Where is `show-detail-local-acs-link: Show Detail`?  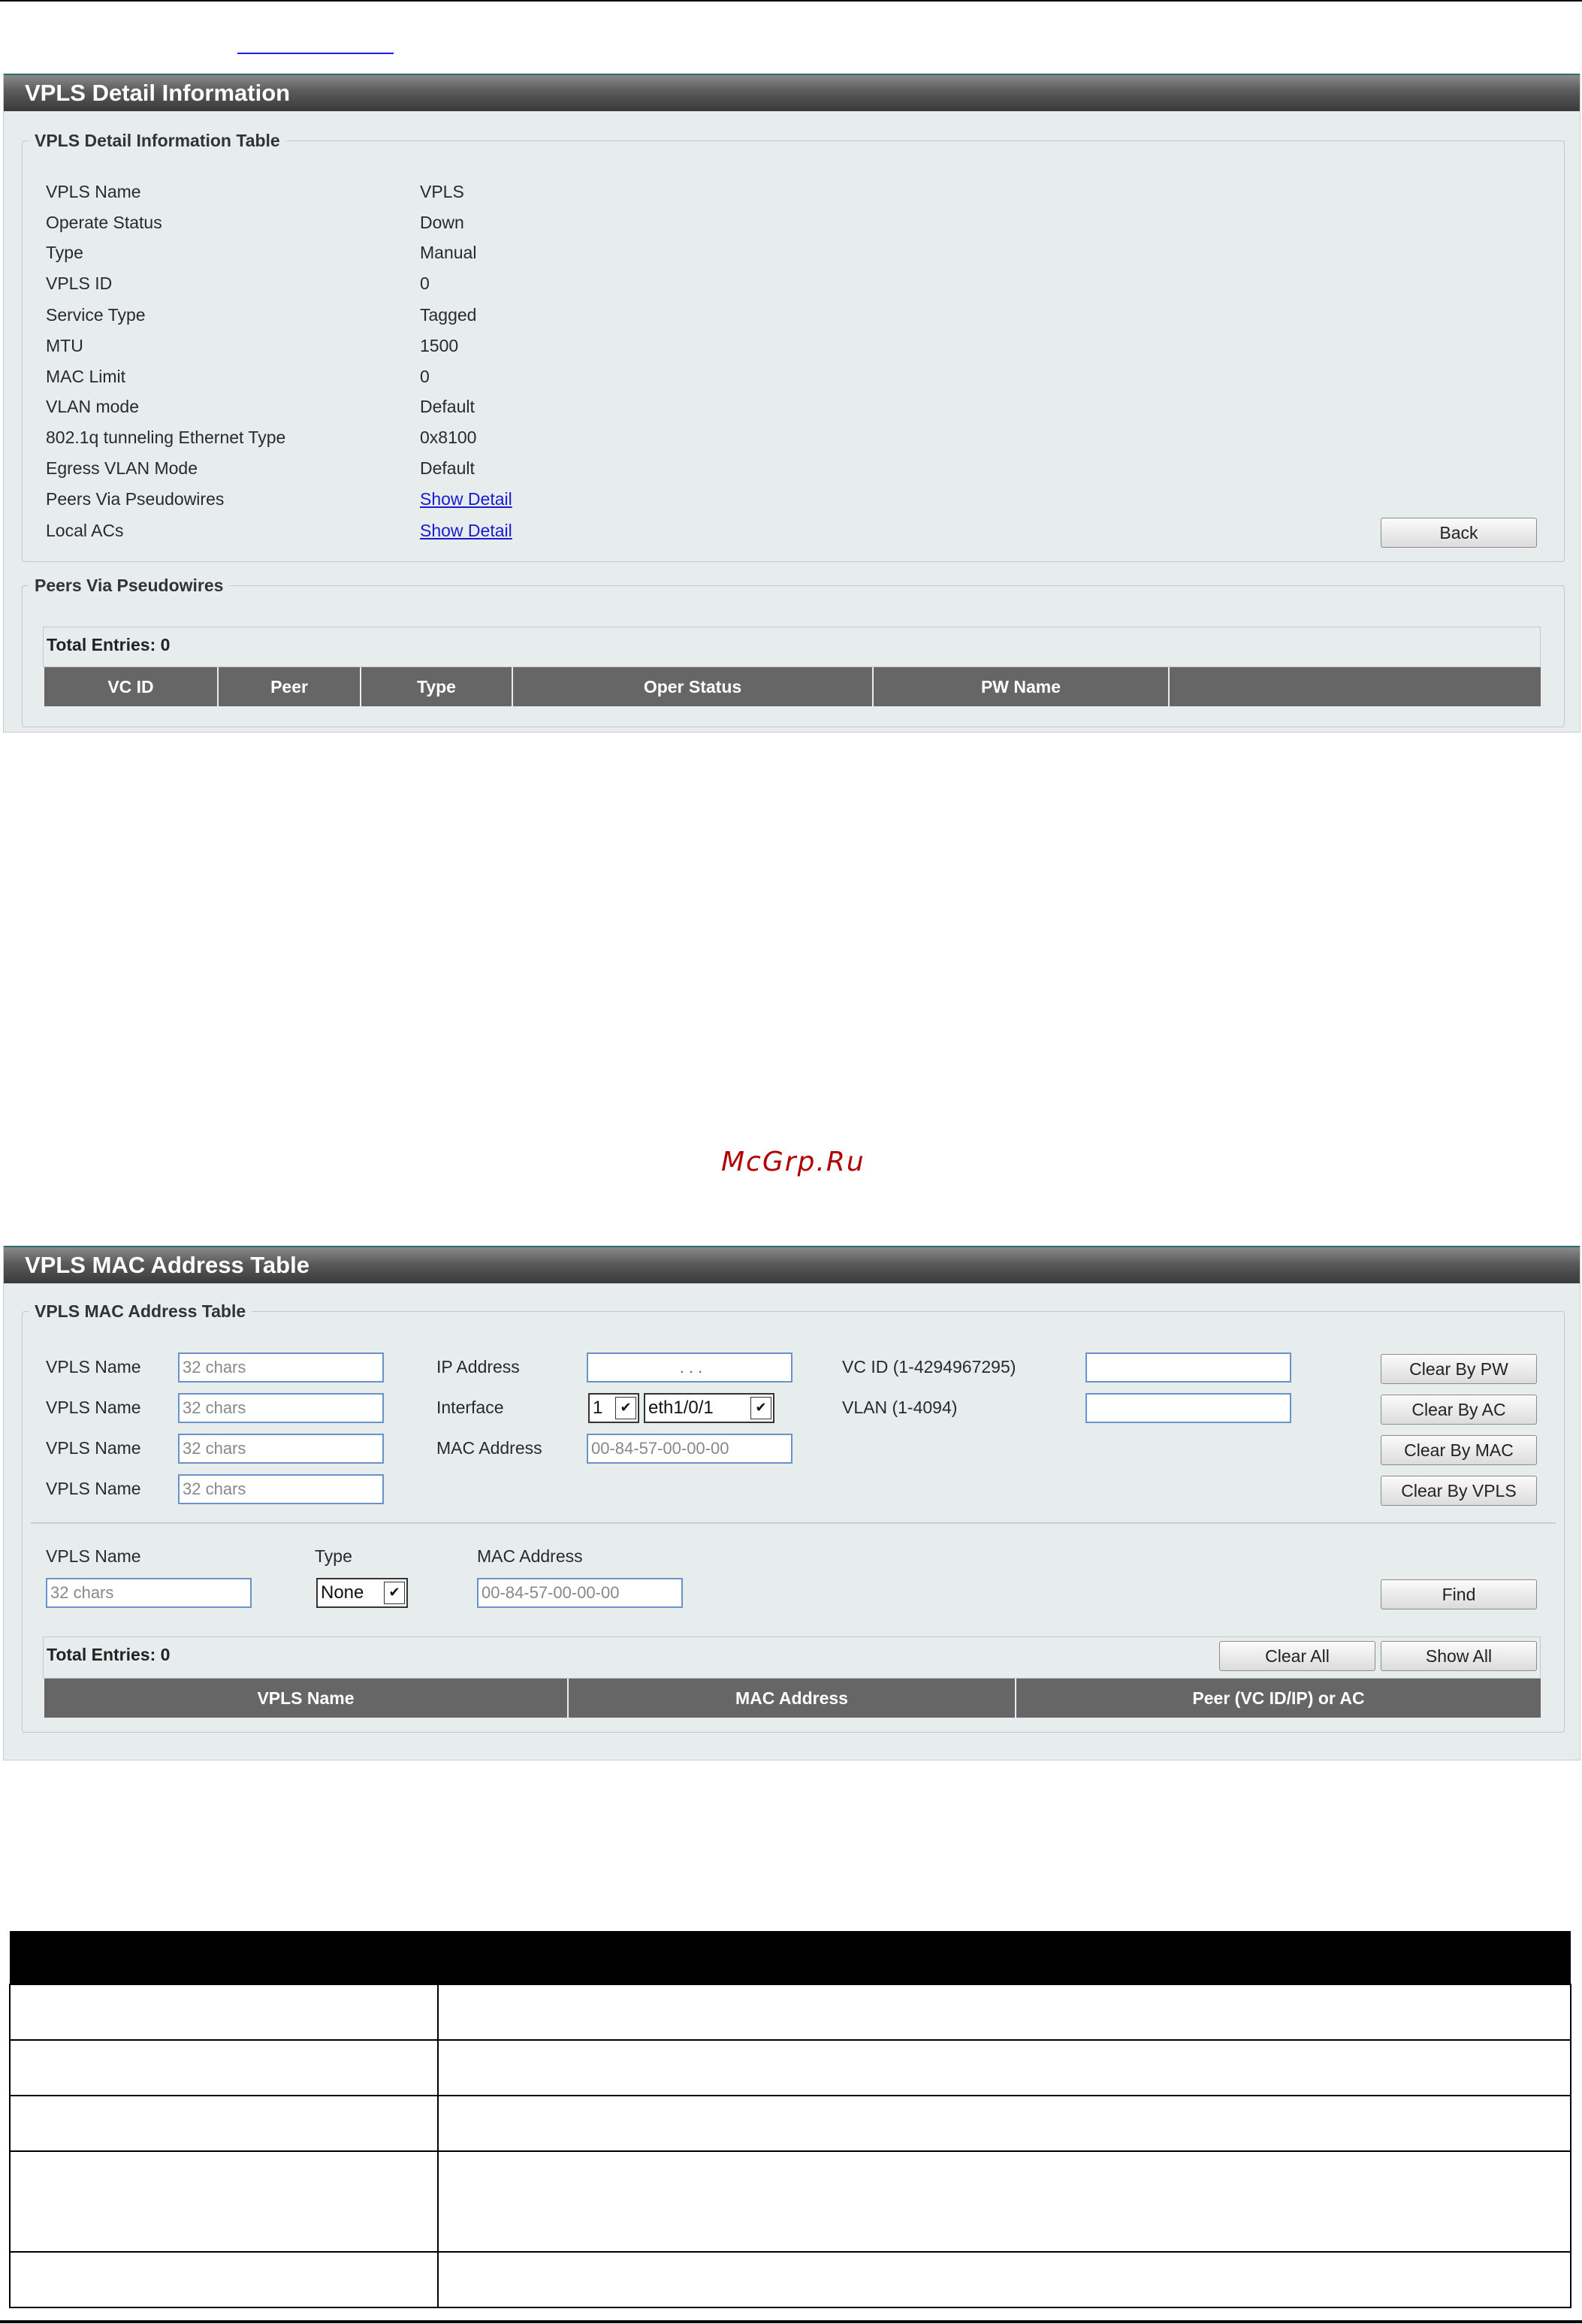
show-detail-local-acs-link: Show Detail is located at coordinates (466, 531).